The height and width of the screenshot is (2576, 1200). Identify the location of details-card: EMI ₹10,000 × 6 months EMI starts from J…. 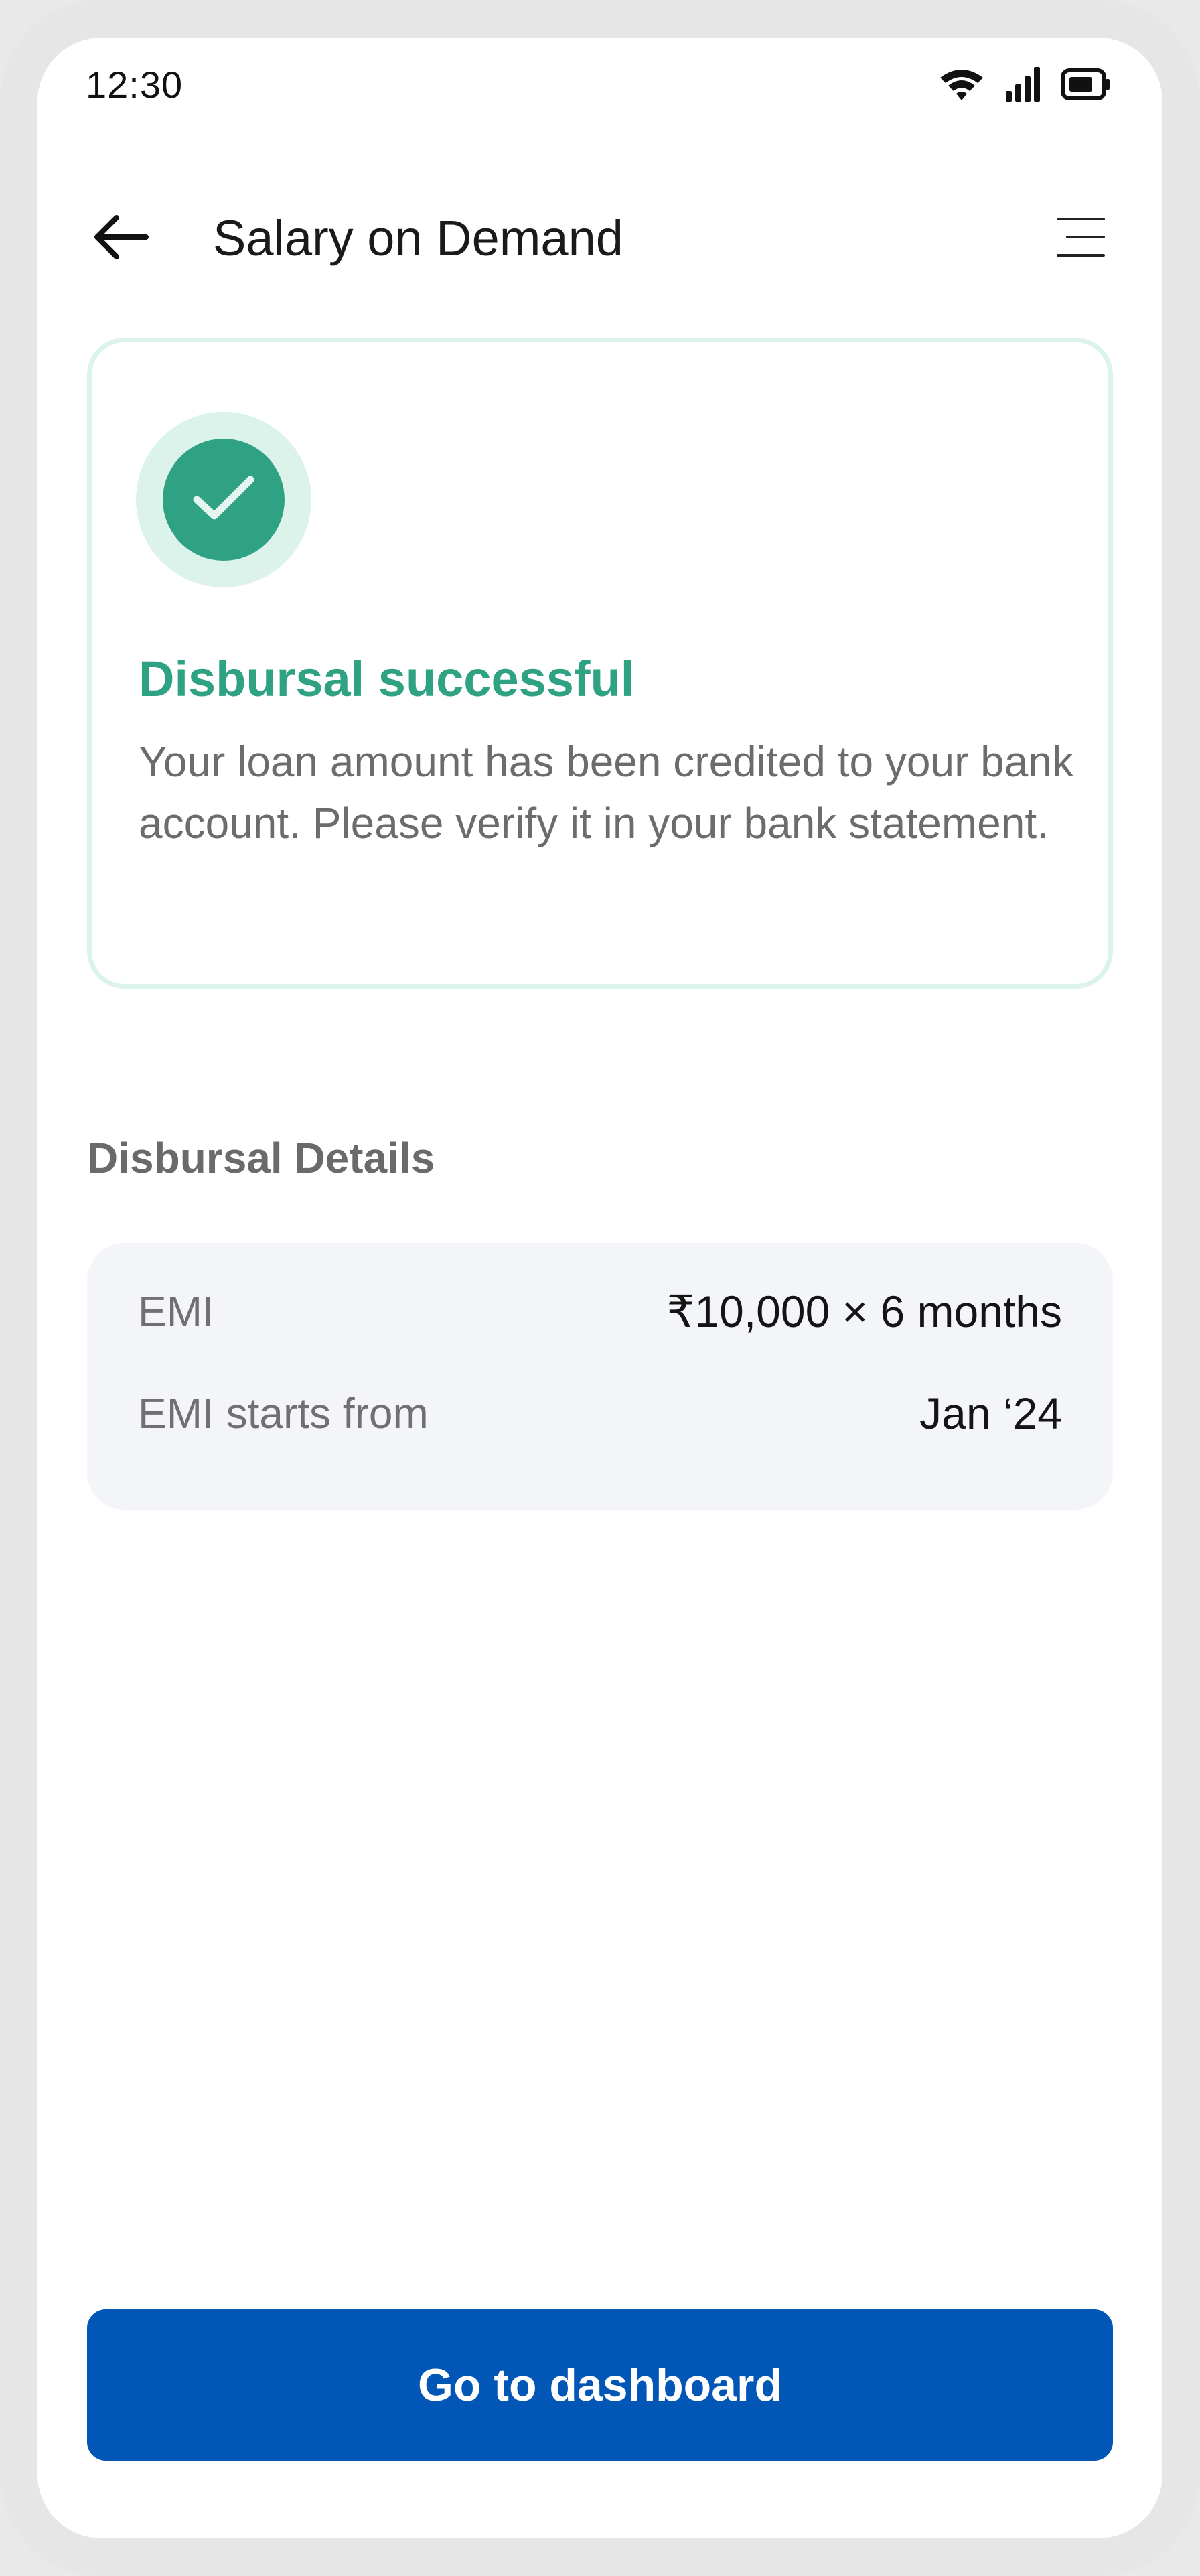
(600, 1376).